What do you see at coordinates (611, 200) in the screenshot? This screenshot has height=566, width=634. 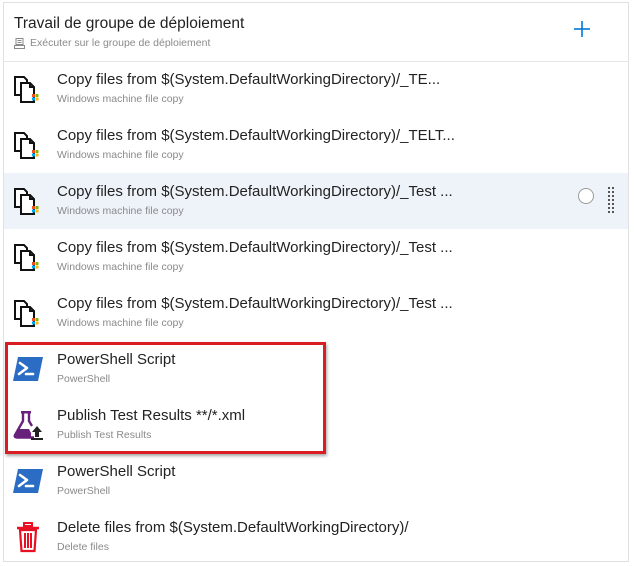 I see `drag-handle-icon` at bounding box center [611, 200].